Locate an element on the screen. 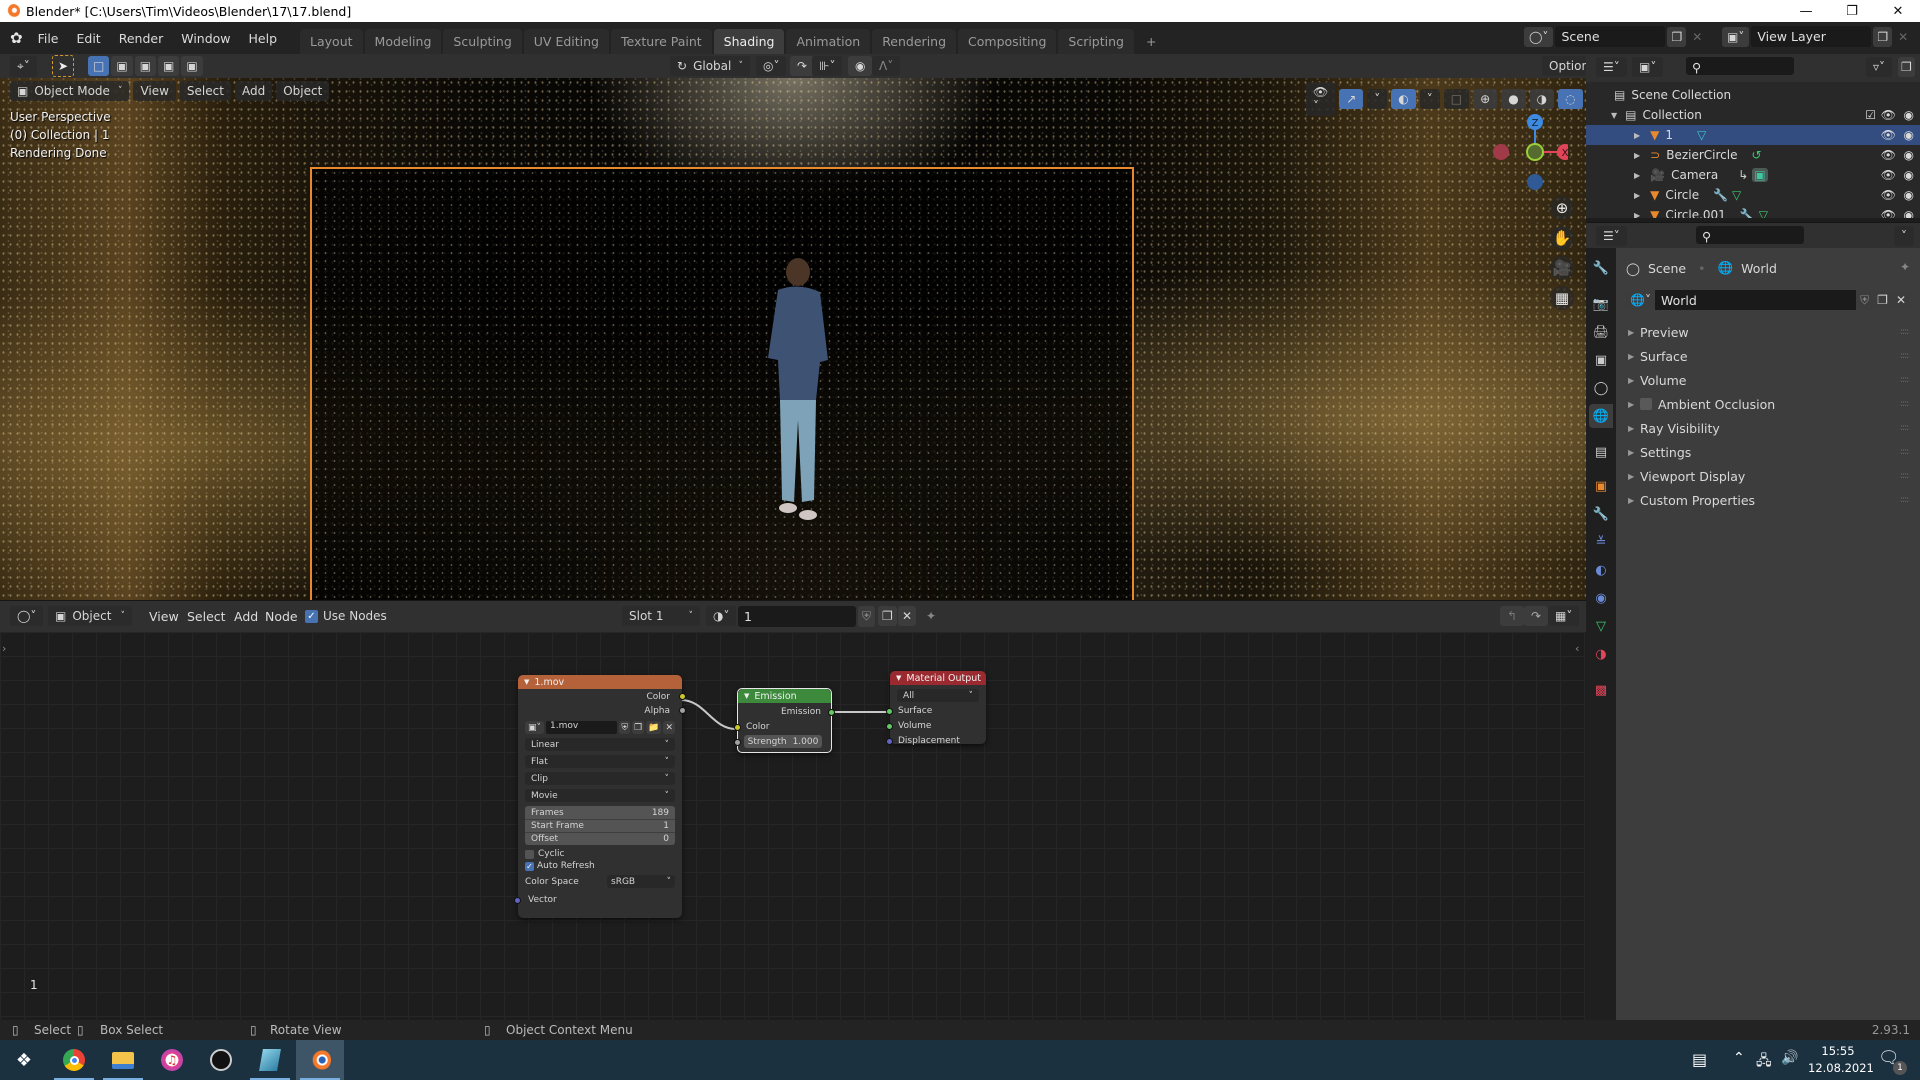  pivot-point-dropdown: ◎˅ is located at coordinates (771, 66).